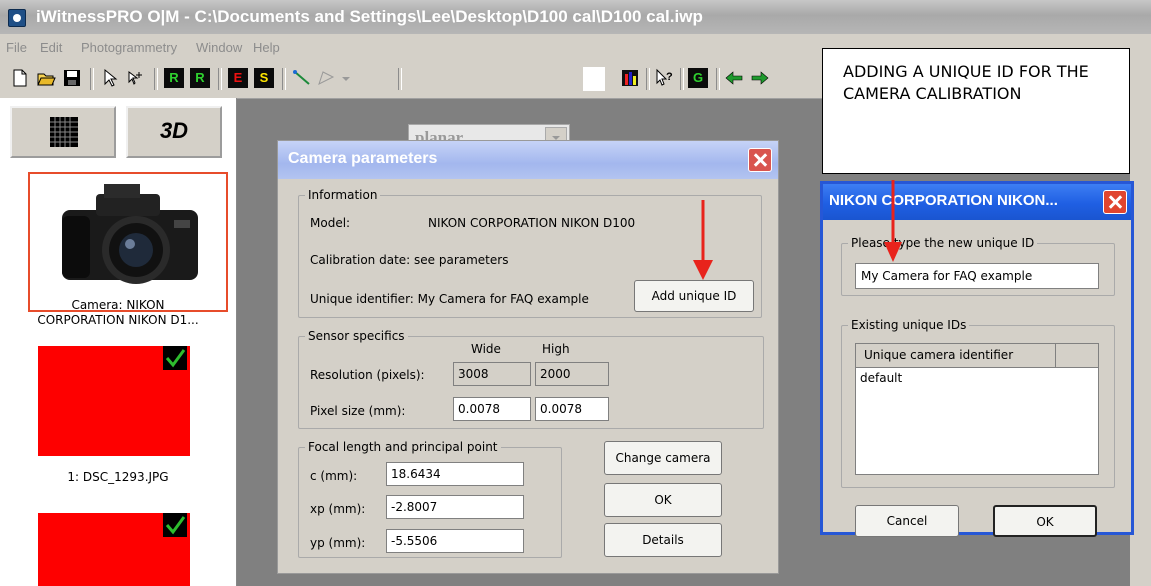 This screenshot has width=1151, height=586. Describe the element at coordinates (219, 47) in the screenshot. I see `menu-window: Window` at that location.